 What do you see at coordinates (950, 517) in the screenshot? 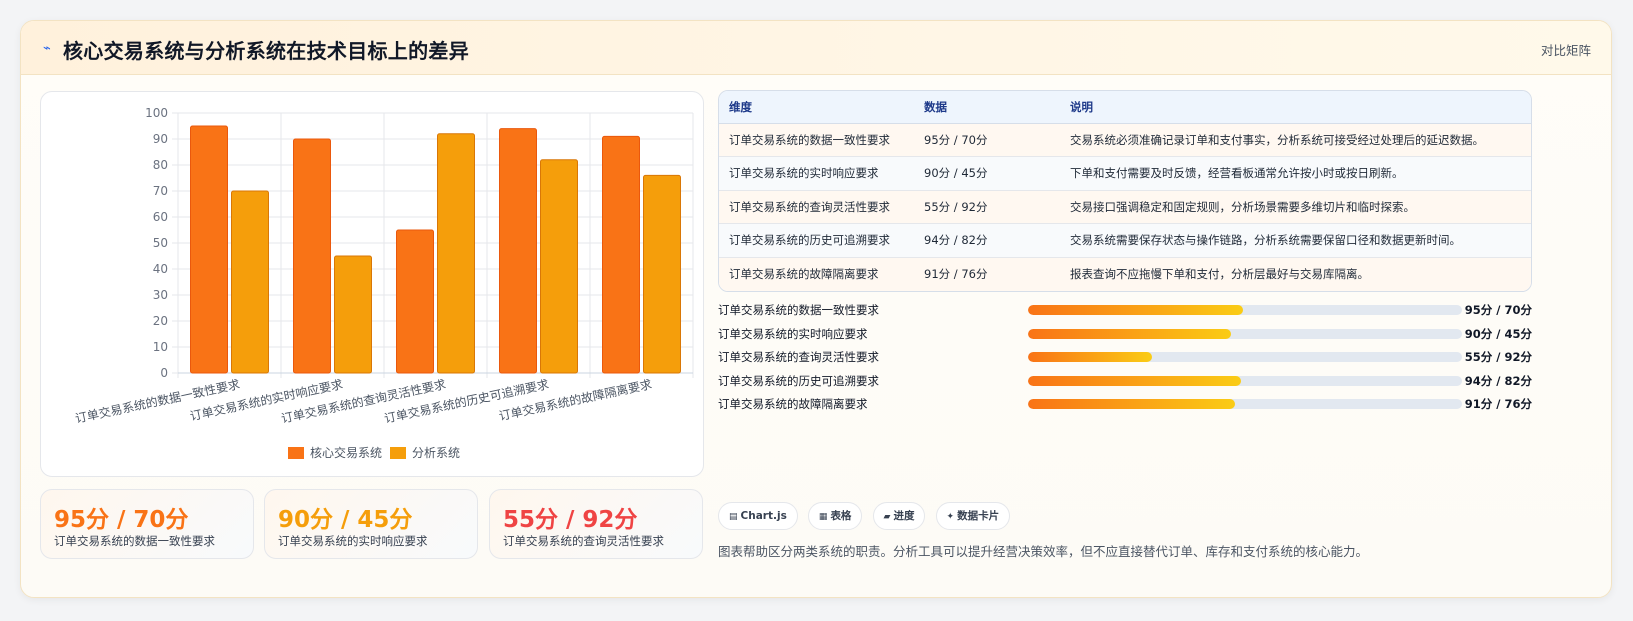
I see `sparkle-icon: ✦` at bounding box center [950, 517].